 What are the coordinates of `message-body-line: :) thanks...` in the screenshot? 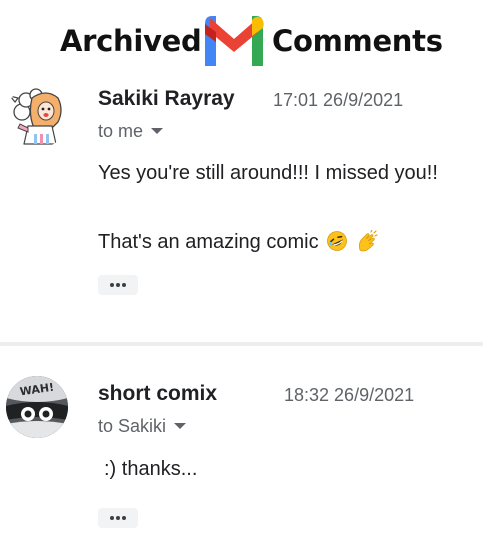 It's located at (151, 469).